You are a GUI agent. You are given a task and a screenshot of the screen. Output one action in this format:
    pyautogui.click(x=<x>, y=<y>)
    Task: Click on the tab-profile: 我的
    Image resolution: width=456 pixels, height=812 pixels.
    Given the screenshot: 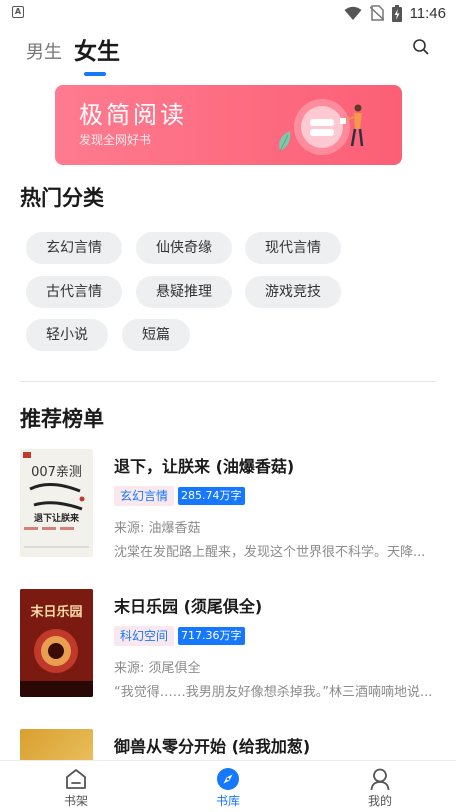 What is the action you would take?
    pyautogui.click(x=380, y=786)
    